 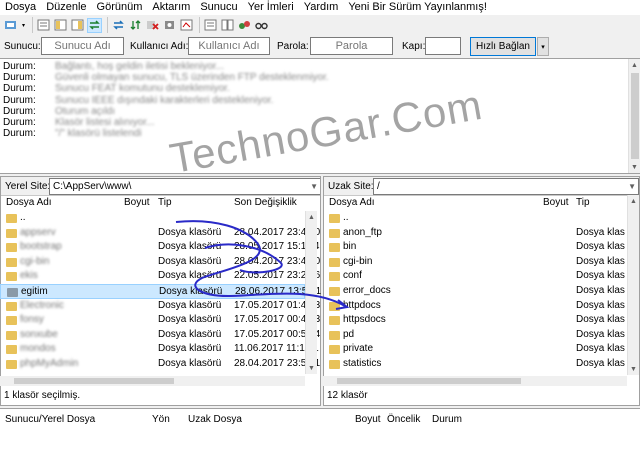 I want to click on menu-item: Yardım, so click(x=321, y=7).